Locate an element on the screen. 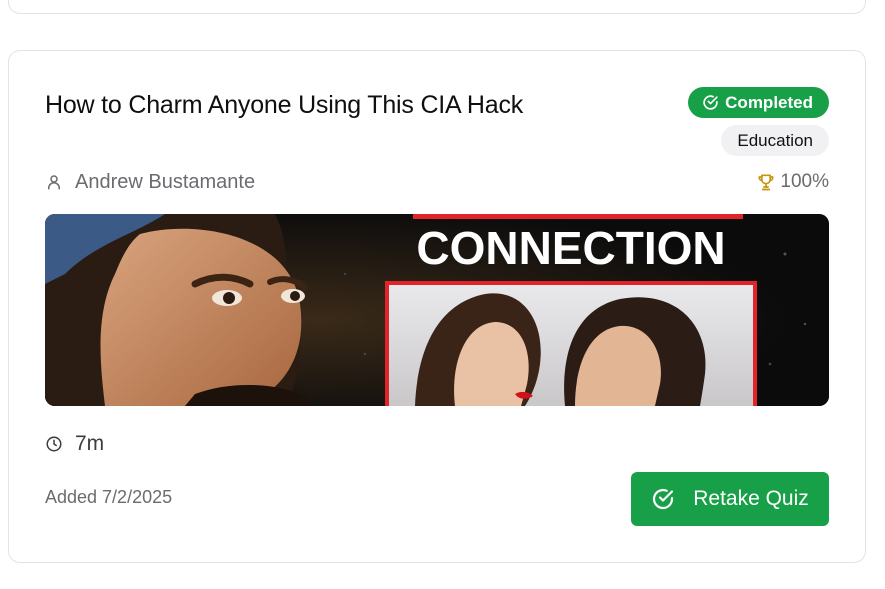  retake-quiz-label: Retake Quiz is located at coordinates (751, 498).